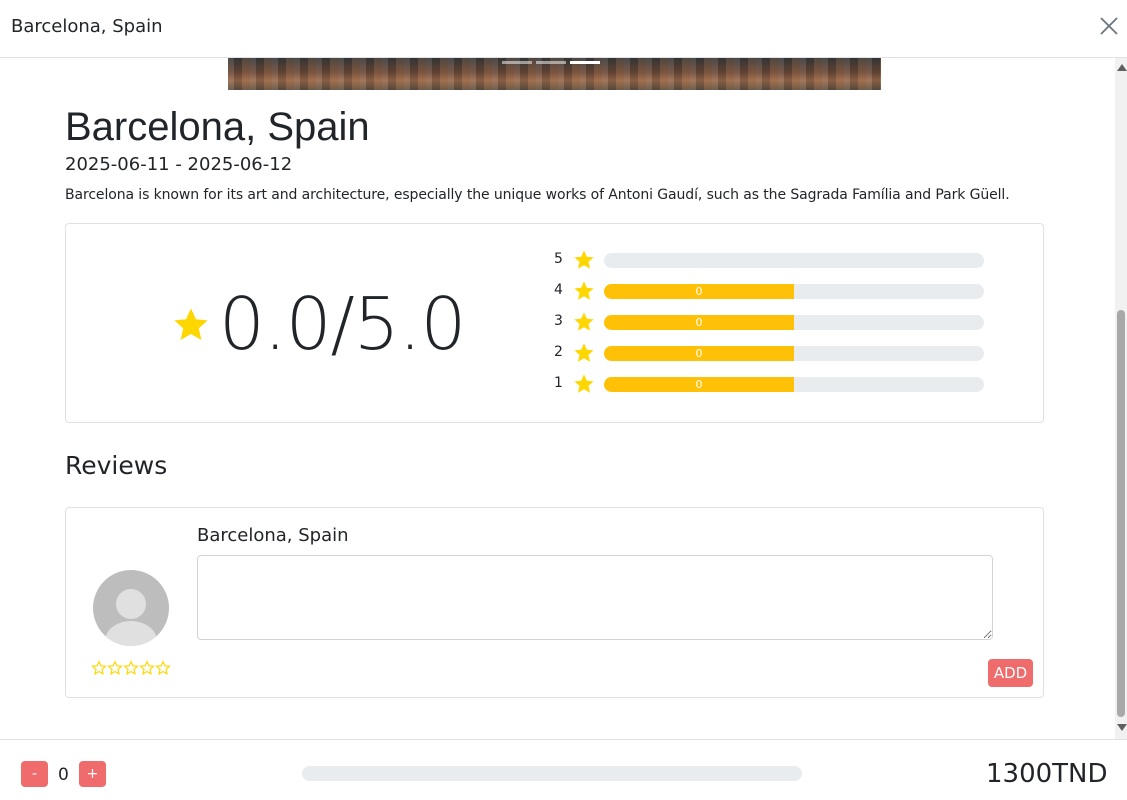 The width and height of the screenshot is (1127, 800). What do you see at coordinates (1047, 774) in the screenshot?
I see `price: 1300TND` at bounding box center [1047, 774].